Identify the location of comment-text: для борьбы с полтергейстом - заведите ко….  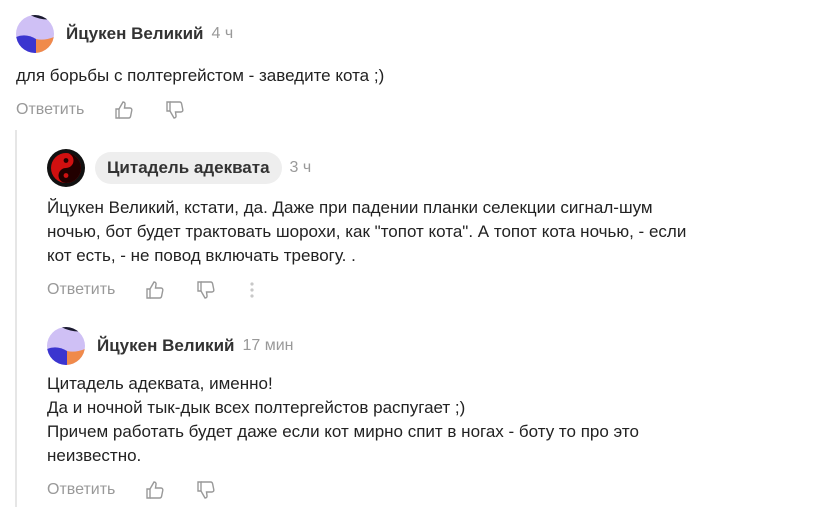
(200, 75).